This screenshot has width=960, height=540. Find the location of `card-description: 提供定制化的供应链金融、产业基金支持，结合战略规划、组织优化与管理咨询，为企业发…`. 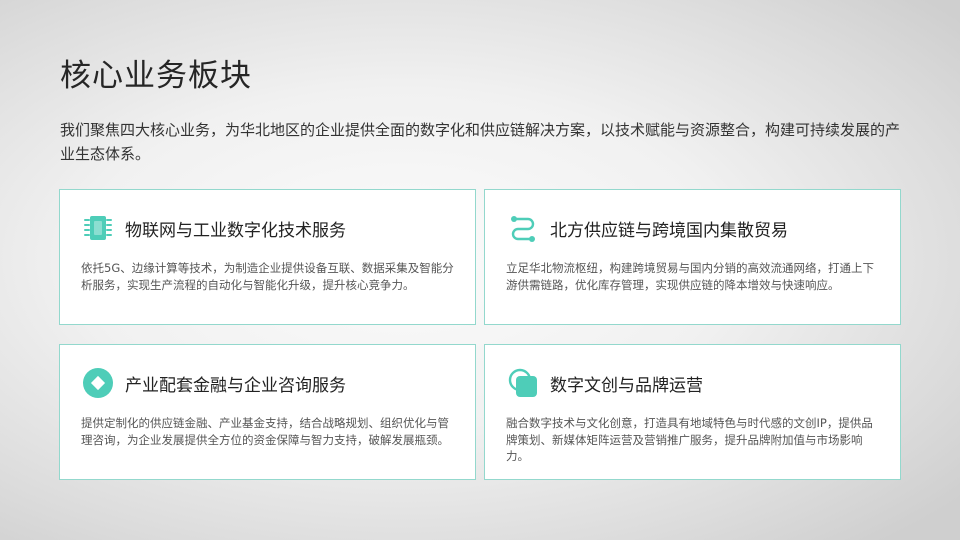

card-description: 提供定制化的供应链金融、产业基金支持，结合战略规划、组织优化与管理咨询，为企业发… is located at coordinates (265, 431).